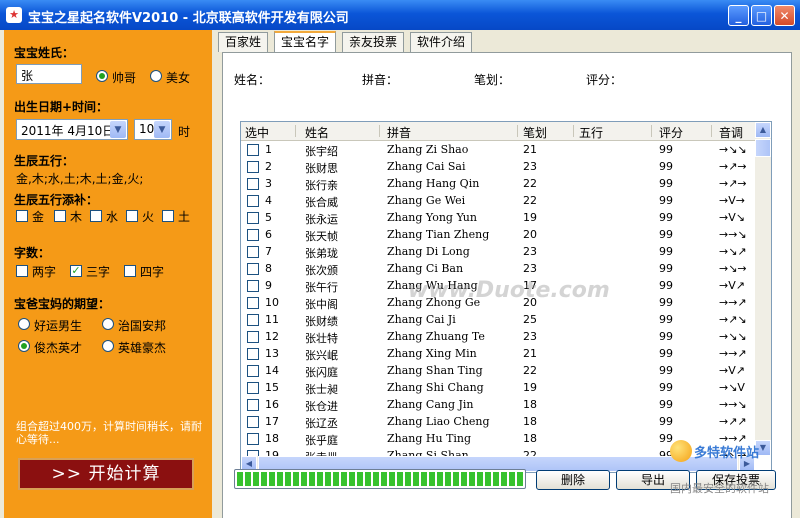 The height and width of the screenshot is (518, 800). I want to click on table-header: 选中 姓名 拼音 笔划 五行 评分 音调, so click(498, 131).